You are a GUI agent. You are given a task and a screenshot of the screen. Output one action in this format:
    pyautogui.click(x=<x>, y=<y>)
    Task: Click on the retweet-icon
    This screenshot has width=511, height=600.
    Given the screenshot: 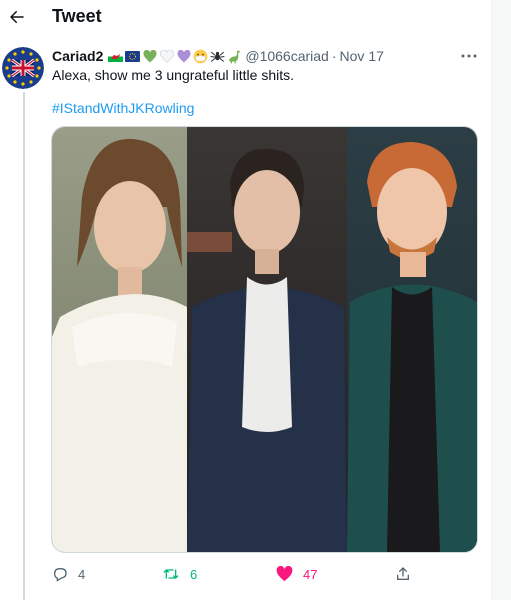 What is the action you would take?
    pyautogui.click(x=171, y=574)
    